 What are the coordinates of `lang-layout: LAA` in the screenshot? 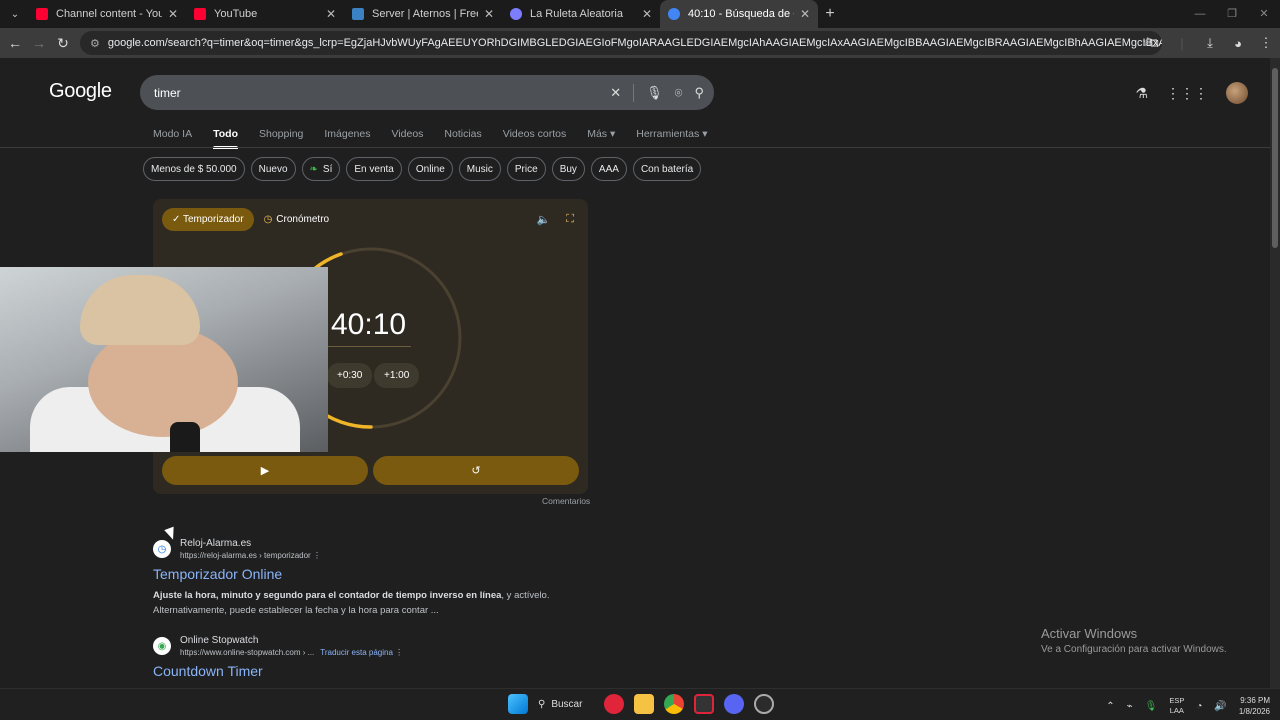 It's located at (1176, 710).